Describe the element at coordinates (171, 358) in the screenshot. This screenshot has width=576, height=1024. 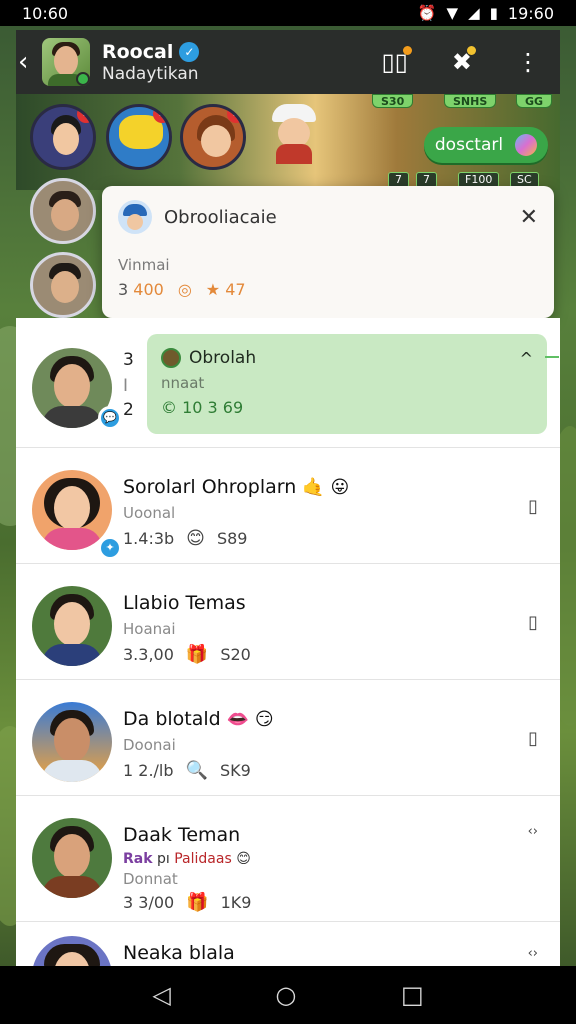
I see `coin-icon` at that location.